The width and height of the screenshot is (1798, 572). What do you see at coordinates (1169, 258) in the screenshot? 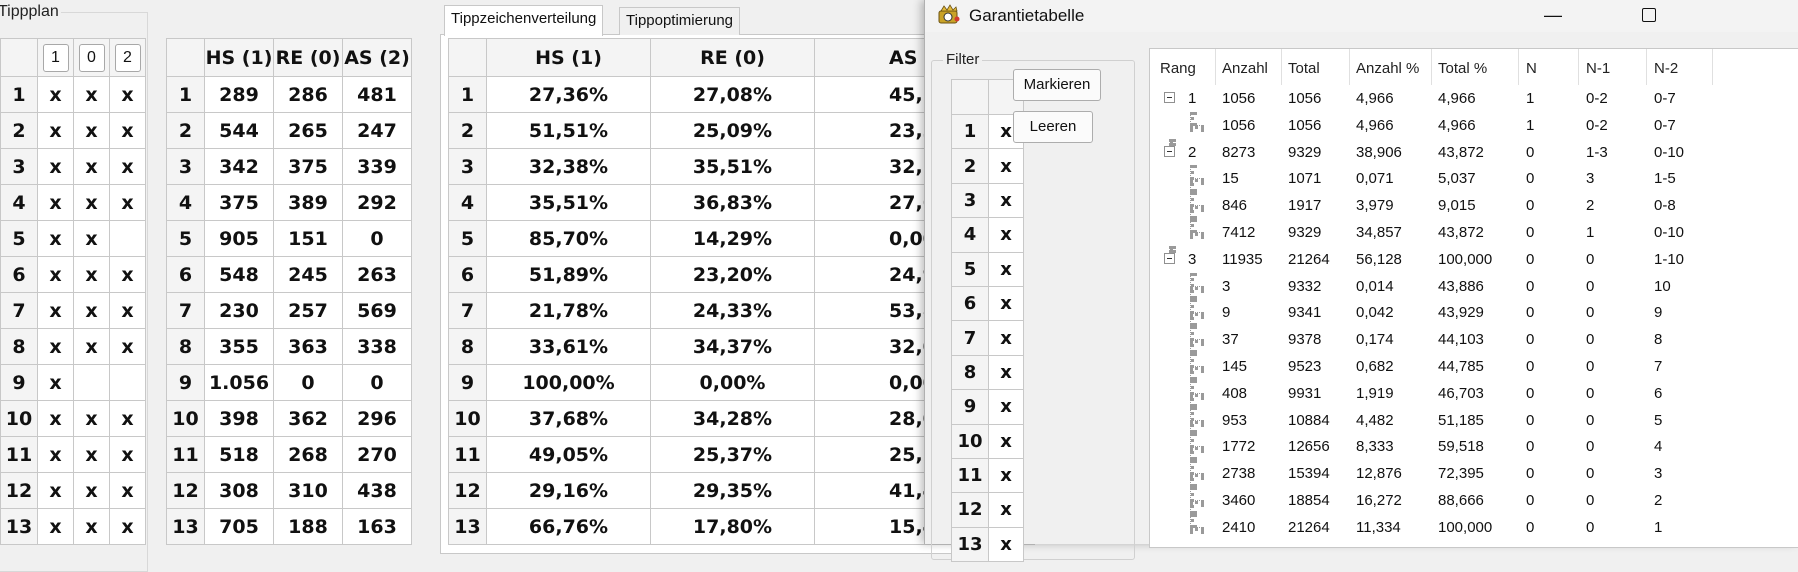
I see `collapse-icon` at bounding box center [1169, 258].